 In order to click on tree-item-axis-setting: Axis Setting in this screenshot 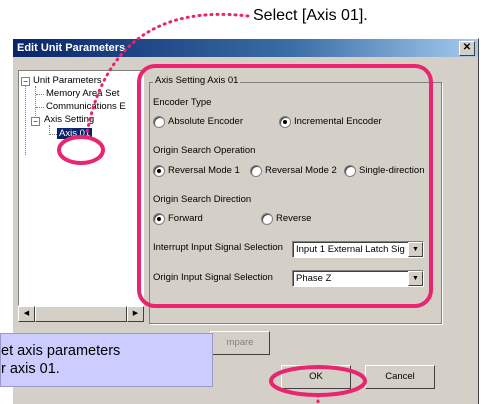, I will do `click(69, 119)`.